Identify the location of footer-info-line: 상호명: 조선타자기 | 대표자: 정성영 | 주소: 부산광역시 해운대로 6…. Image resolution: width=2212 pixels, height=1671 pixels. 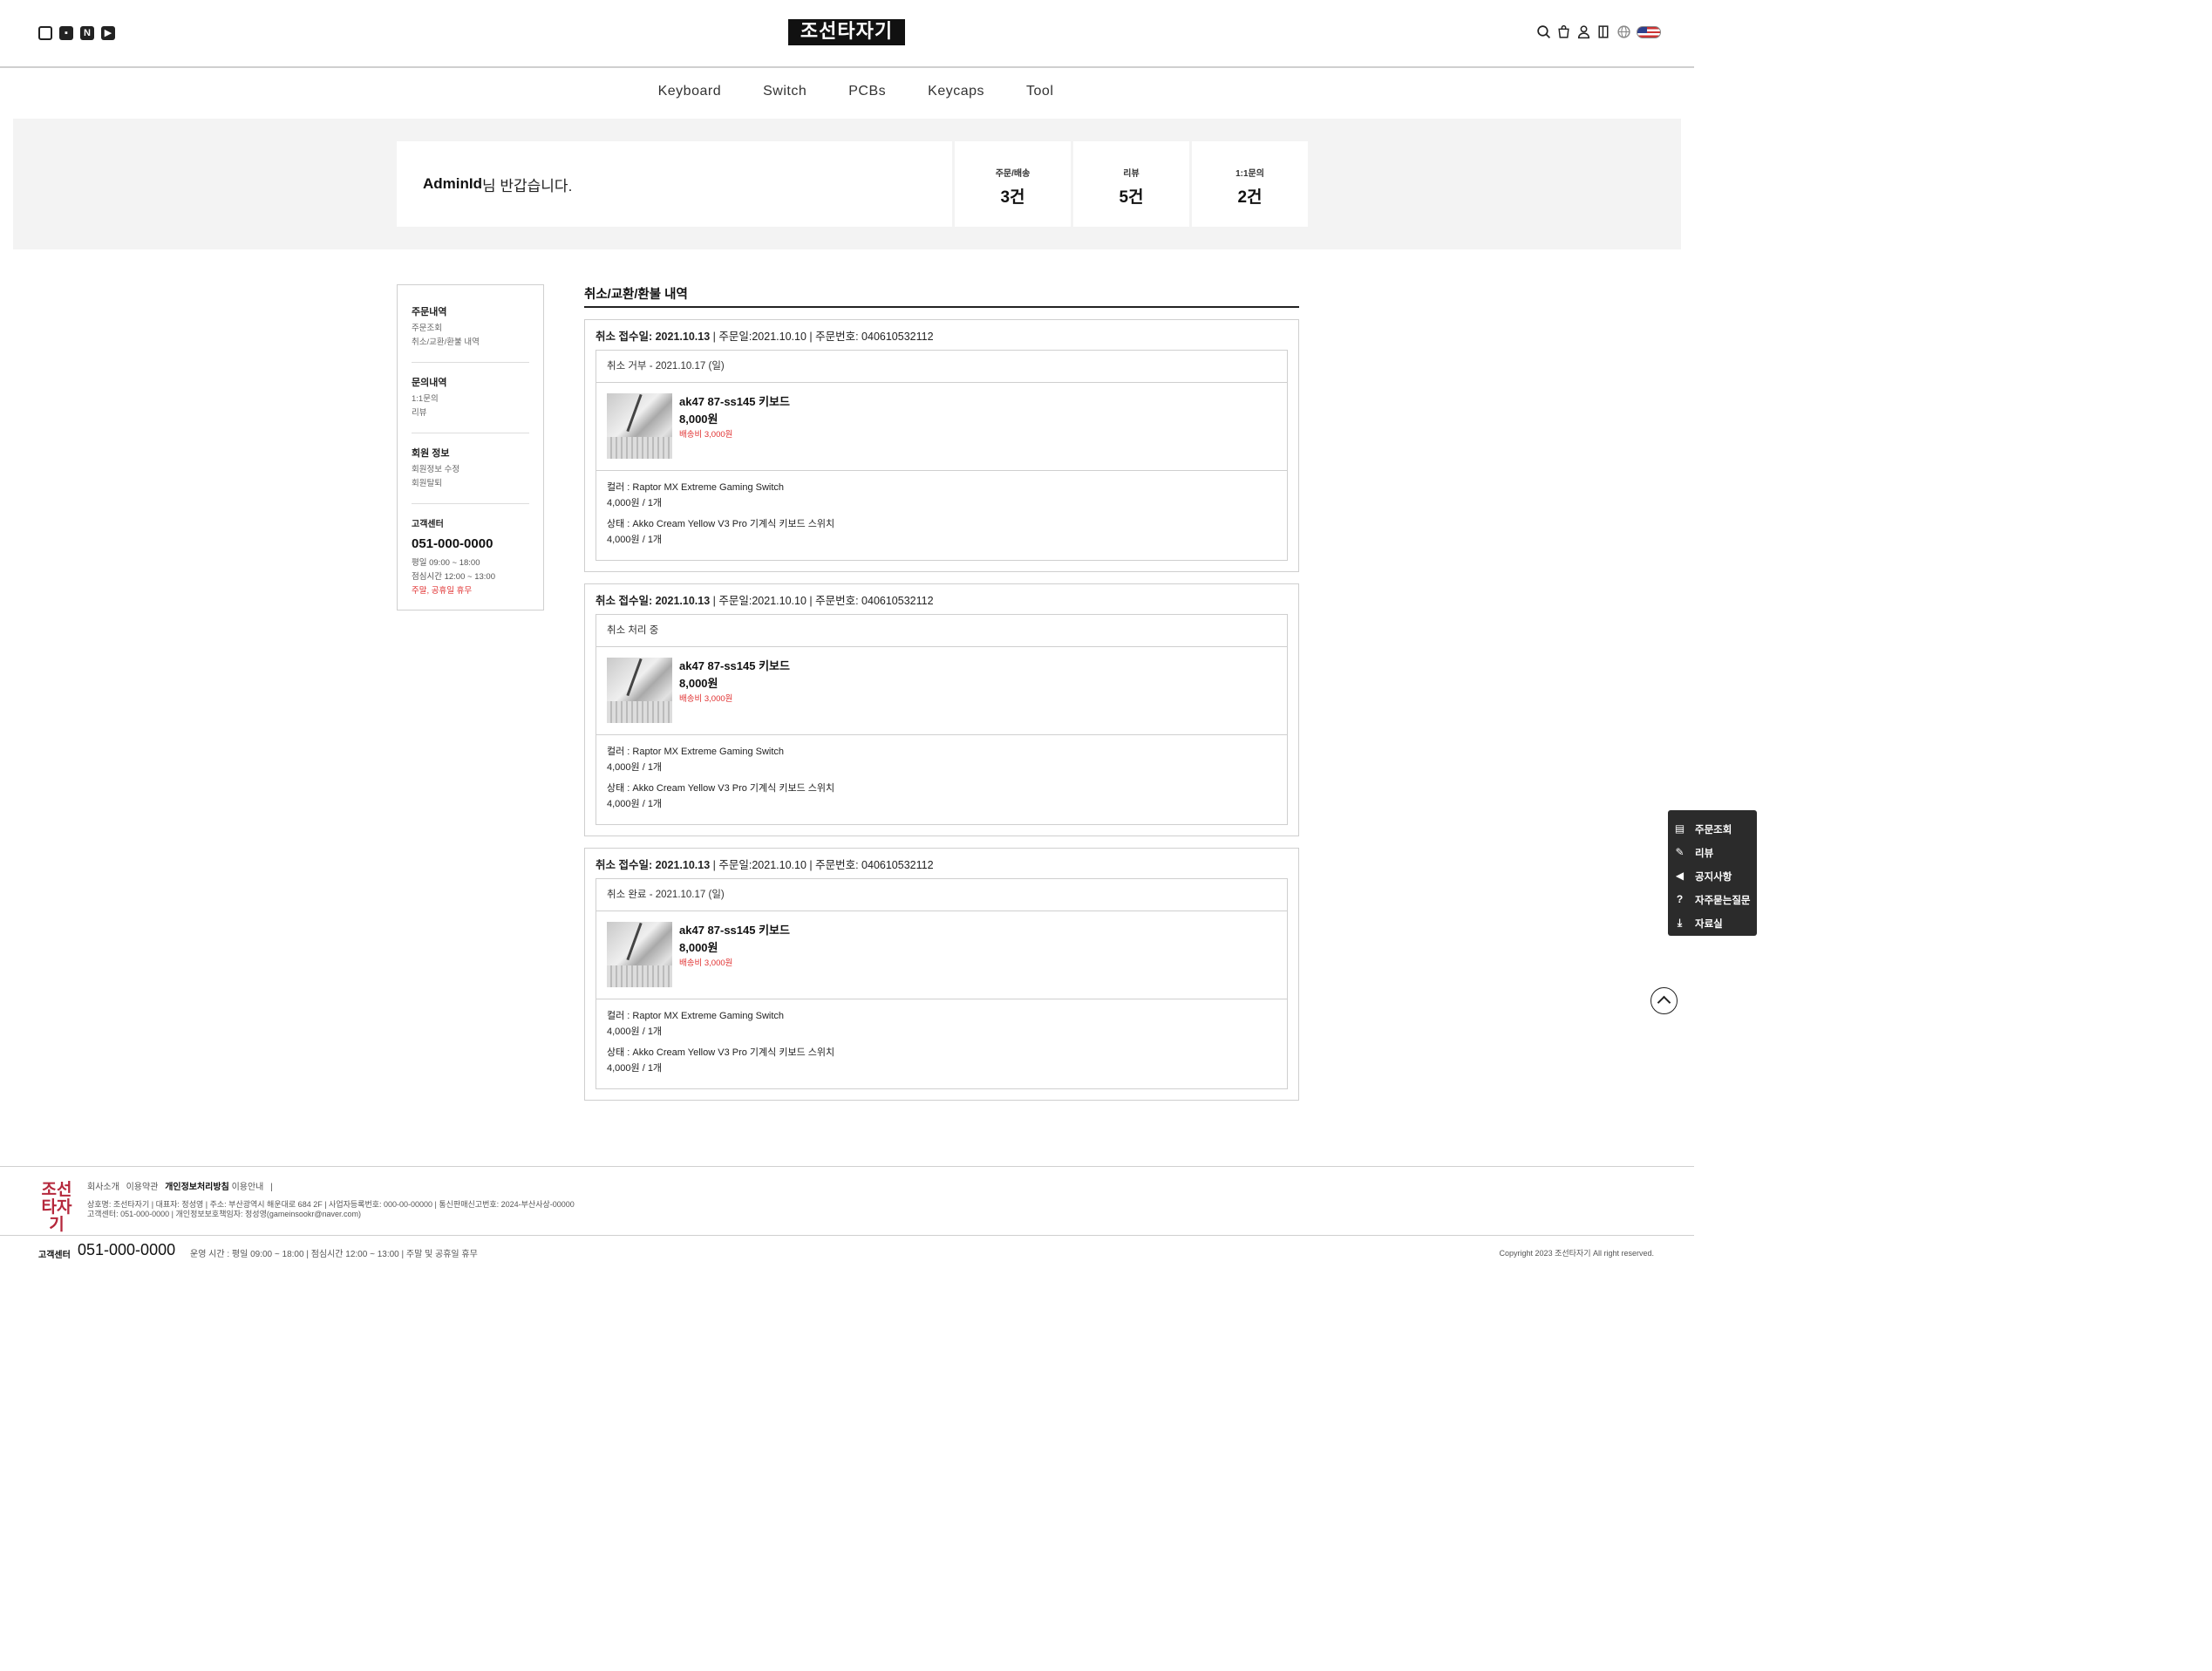
(331, 1204).